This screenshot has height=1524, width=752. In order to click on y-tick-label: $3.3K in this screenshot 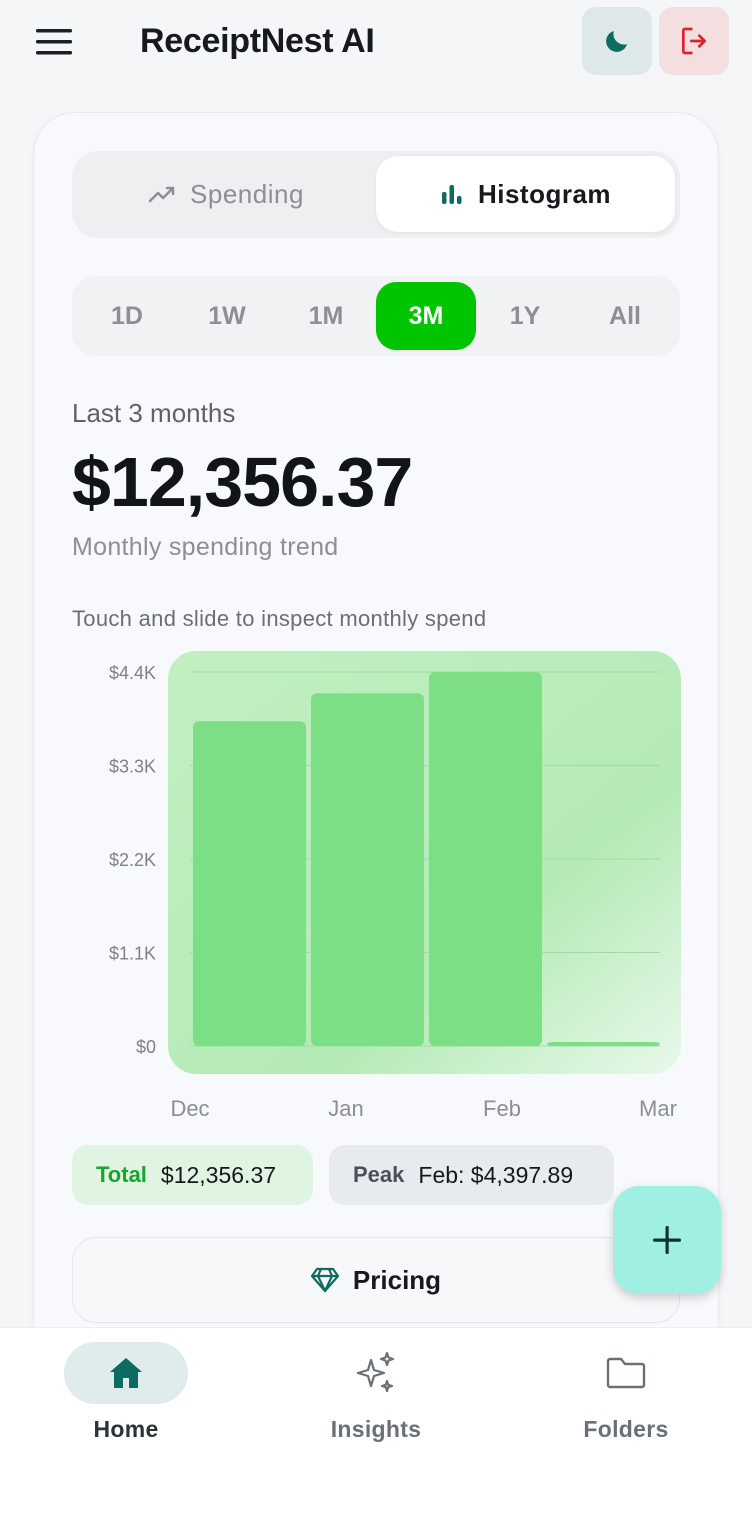, I will do `click(132, 767)`.